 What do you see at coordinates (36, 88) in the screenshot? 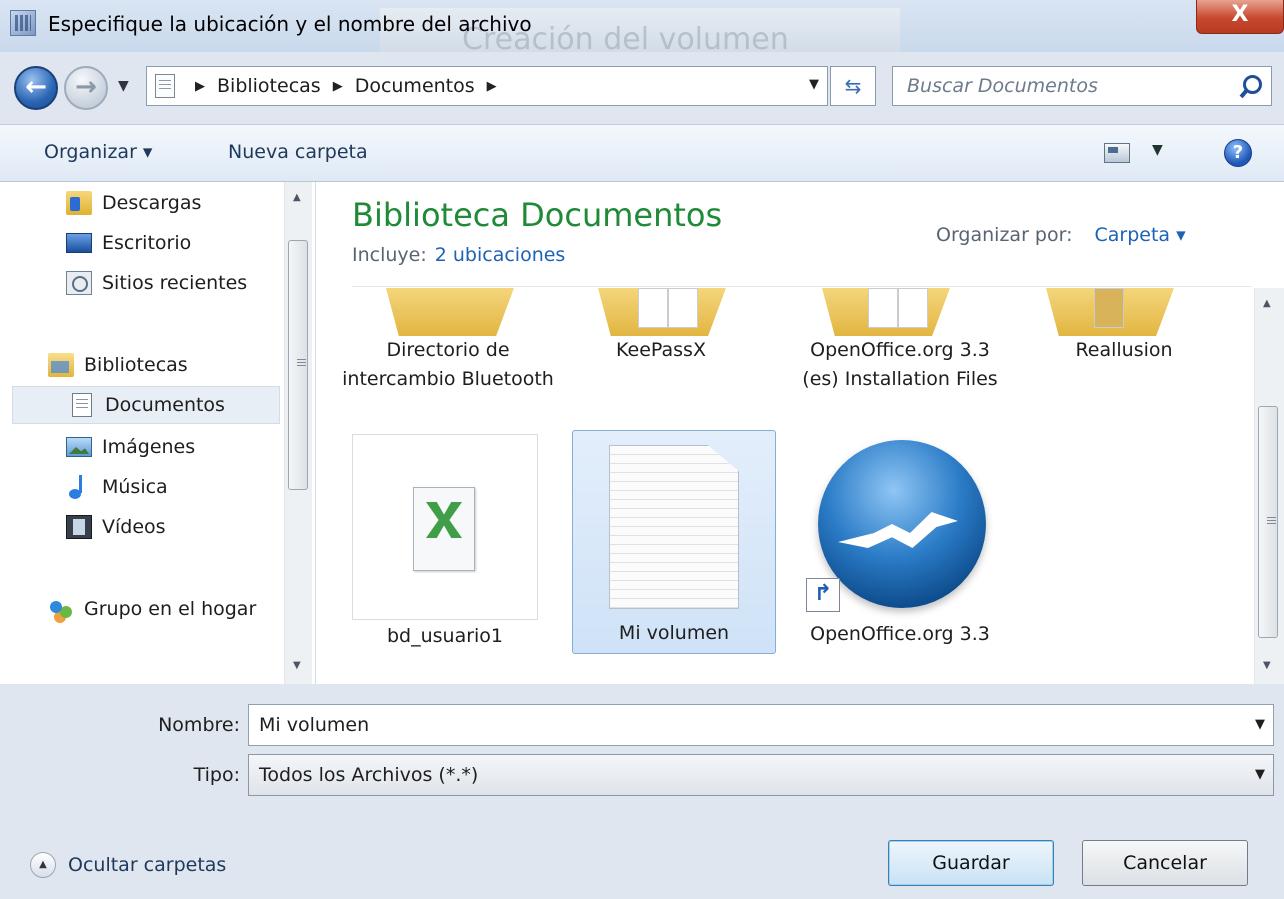
I see `back-button: ←` at bounding box center [36, 88].